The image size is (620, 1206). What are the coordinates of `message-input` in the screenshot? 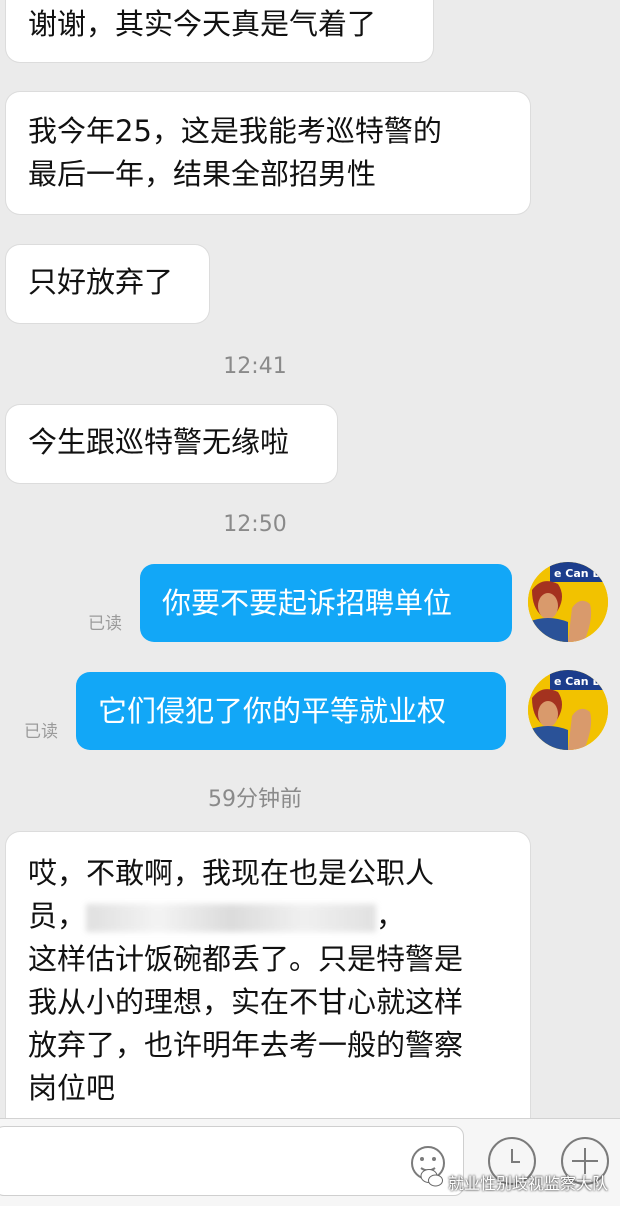 It's located at (232, 1161).